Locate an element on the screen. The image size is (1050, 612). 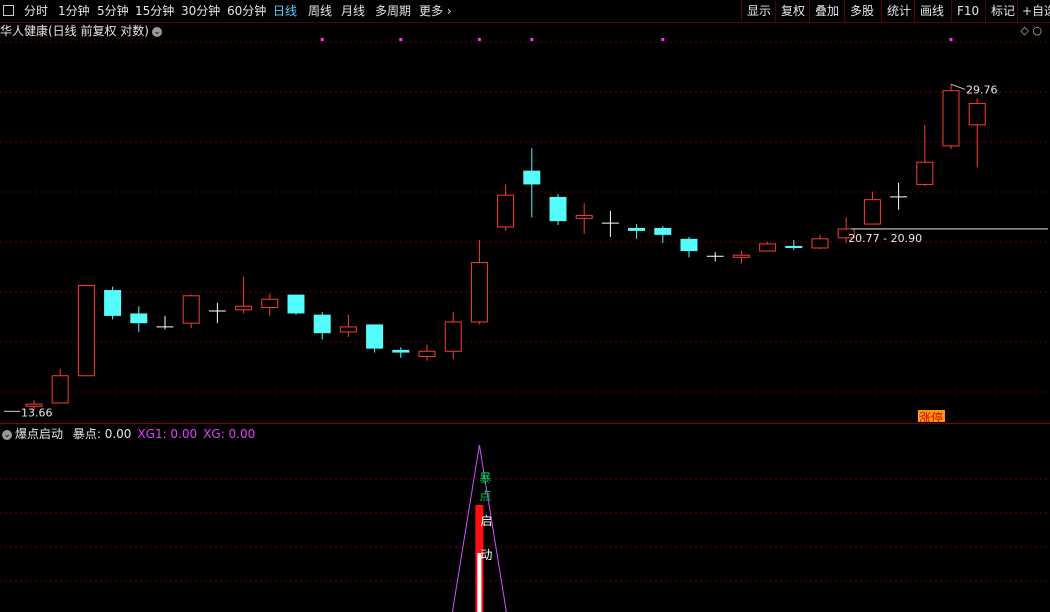
period-tab: 月线 is located at coordinates (353, 11).